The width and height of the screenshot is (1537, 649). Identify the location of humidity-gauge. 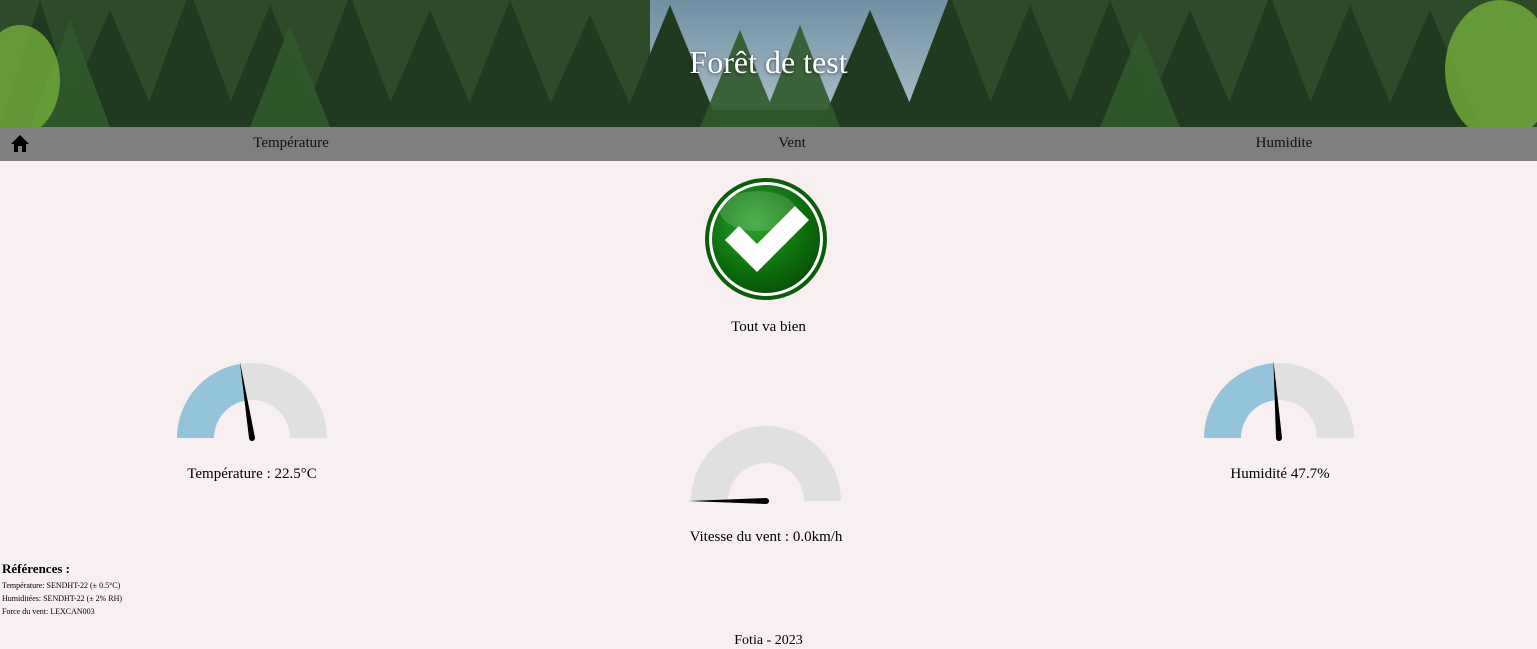
(1279, 400).